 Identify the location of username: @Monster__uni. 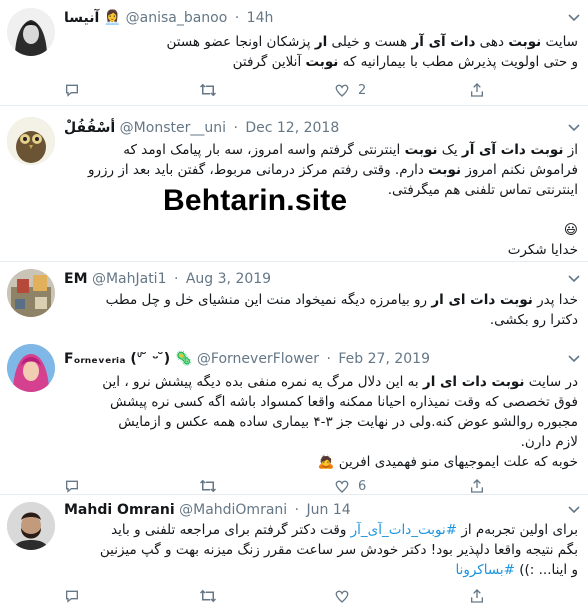
(173, 128).